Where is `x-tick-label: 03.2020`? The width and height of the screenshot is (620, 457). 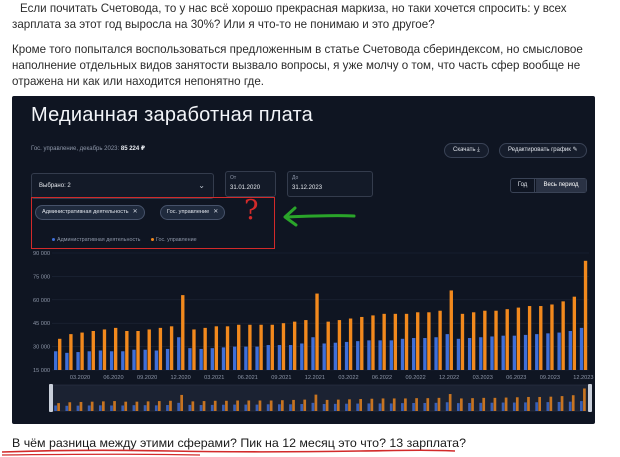 x-tick-label: 03.2020 is located at coordinates (80, 378).